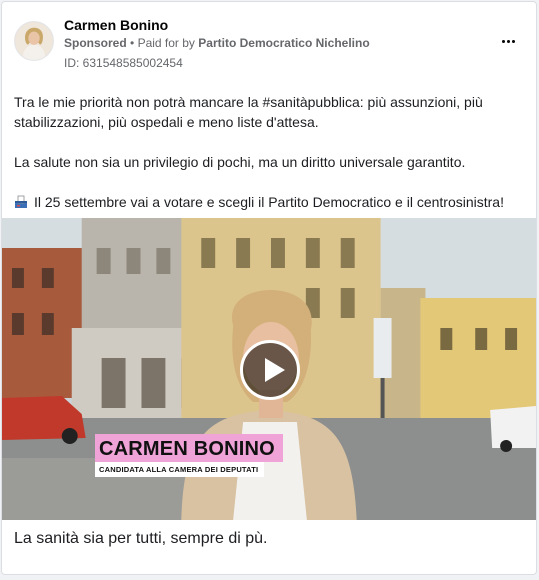 This screenshot has width=539, height=580. What do you see at coordinates (141, 538) in the screenshot?
I see `video-caption: La sanità sia per tutti, sempre di pù.` at bounding box center [141, 538].